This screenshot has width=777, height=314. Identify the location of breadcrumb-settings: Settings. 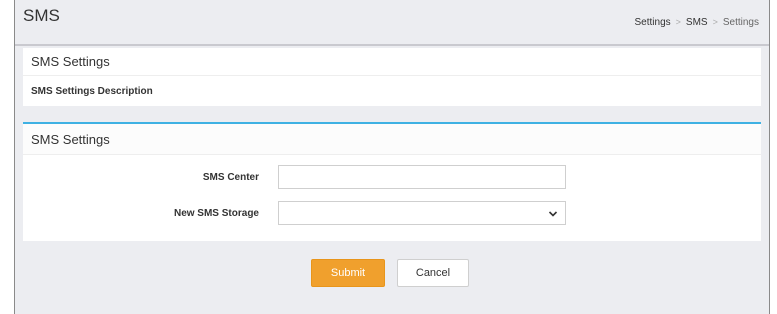
(653, 22).